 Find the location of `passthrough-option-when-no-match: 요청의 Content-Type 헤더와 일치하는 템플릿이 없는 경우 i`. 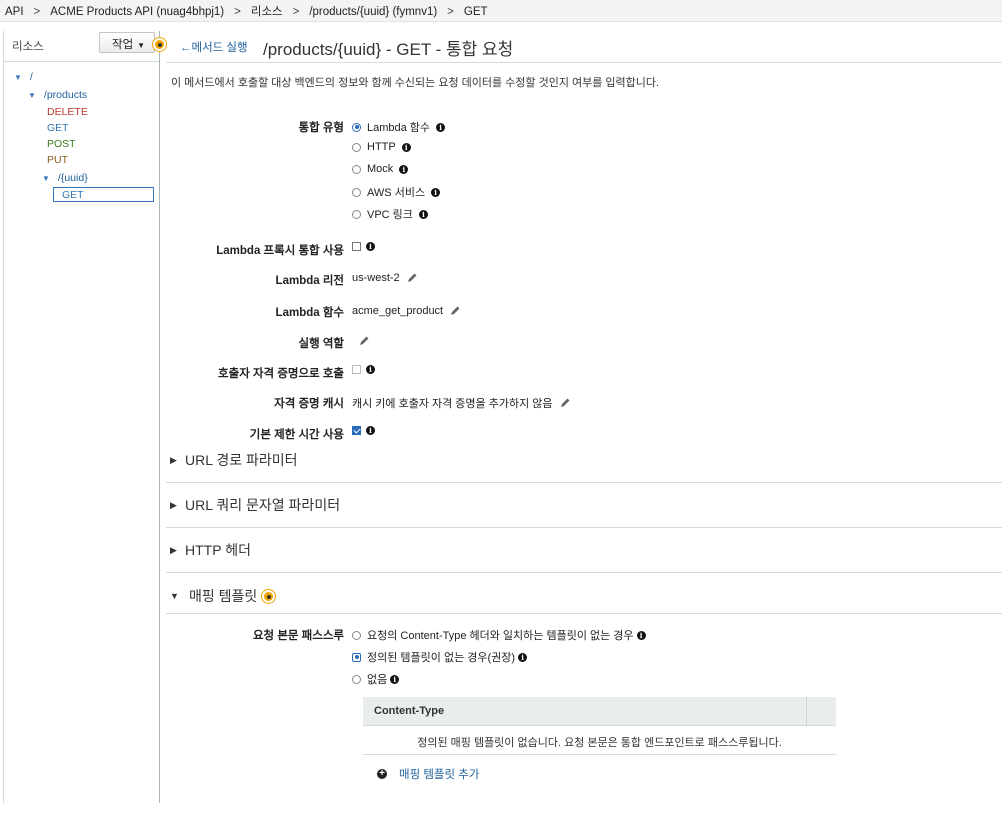

passthrough-option-when-no-match: 요청의 Content-Type 헤더와 일치하는 템플릿이 없는 경우 i is located at coordinates (499, 635).